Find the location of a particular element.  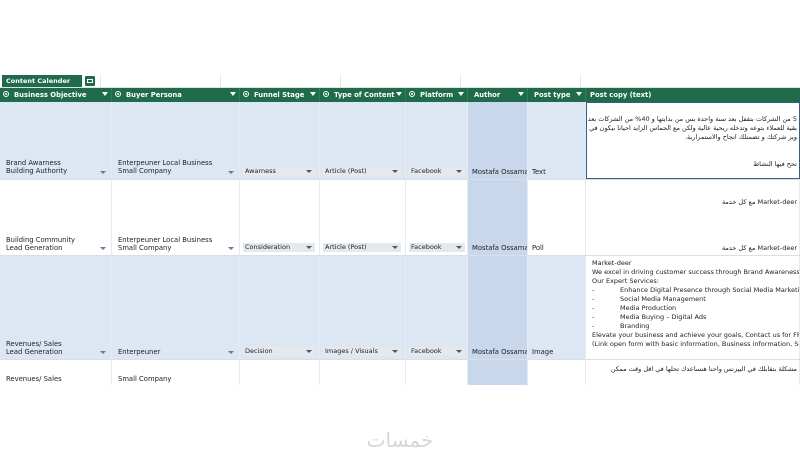

column-header-platform: Platform is located at coordinates (437, 95).